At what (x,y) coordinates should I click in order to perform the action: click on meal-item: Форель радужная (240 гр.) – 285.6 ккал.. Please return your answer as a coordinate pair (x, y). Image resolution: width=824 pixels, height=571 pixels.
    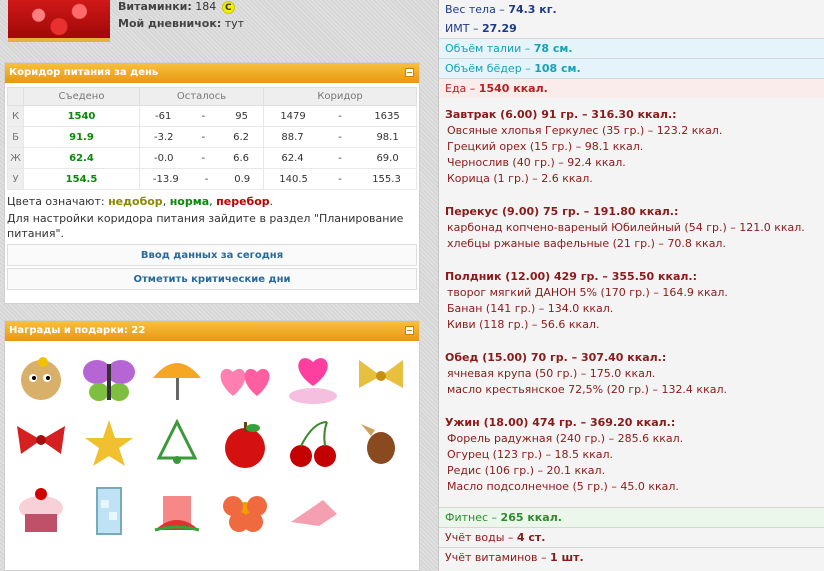
    Looking at the image, I should click on (565, 438).